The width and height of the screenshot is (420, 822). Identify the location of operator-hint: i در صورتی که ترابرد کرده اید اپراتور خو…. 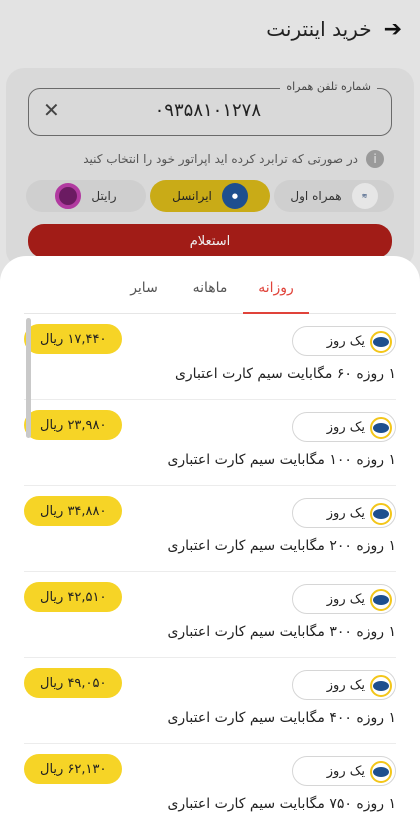
(233, 159).